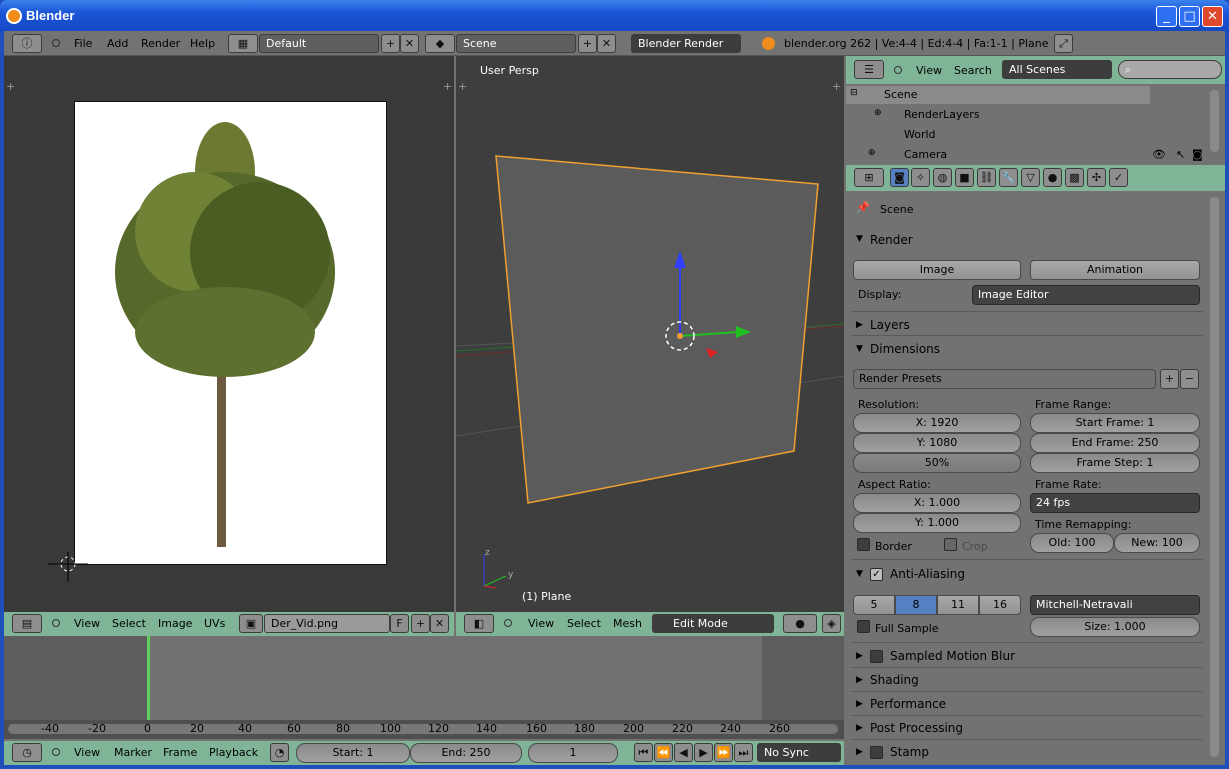  What do you see at coordinates (1159, 154) in the screenshot?
I see `visibility-eye-icon: 👁` at bounding box center [1159, 154].